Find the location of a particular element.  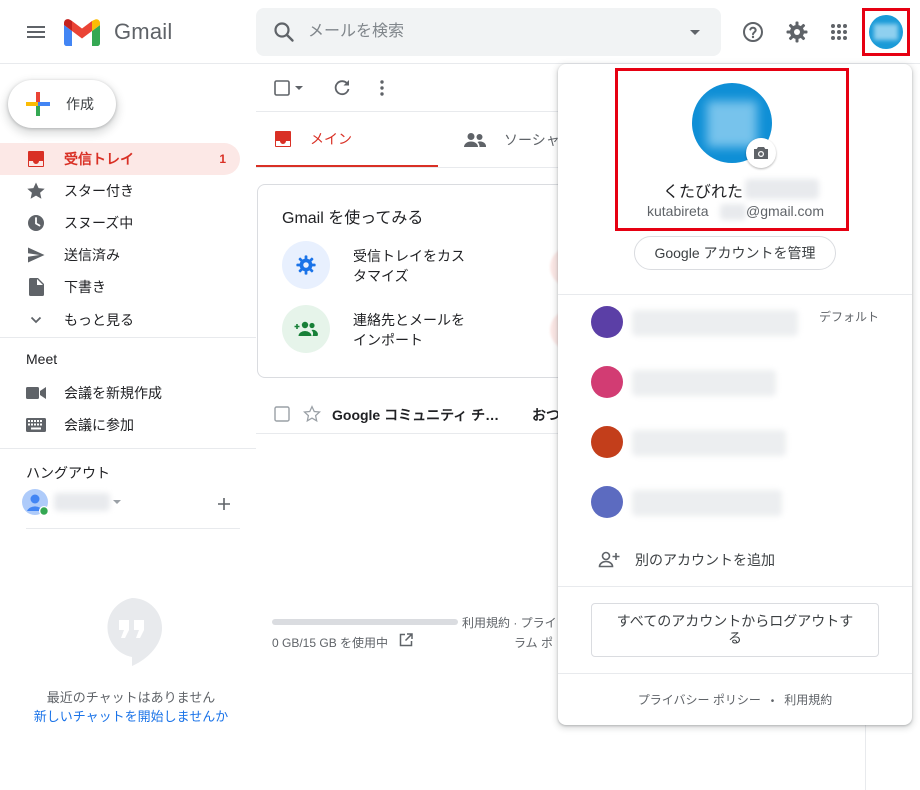

star-outline-icon is located at coordinates (312, 414).